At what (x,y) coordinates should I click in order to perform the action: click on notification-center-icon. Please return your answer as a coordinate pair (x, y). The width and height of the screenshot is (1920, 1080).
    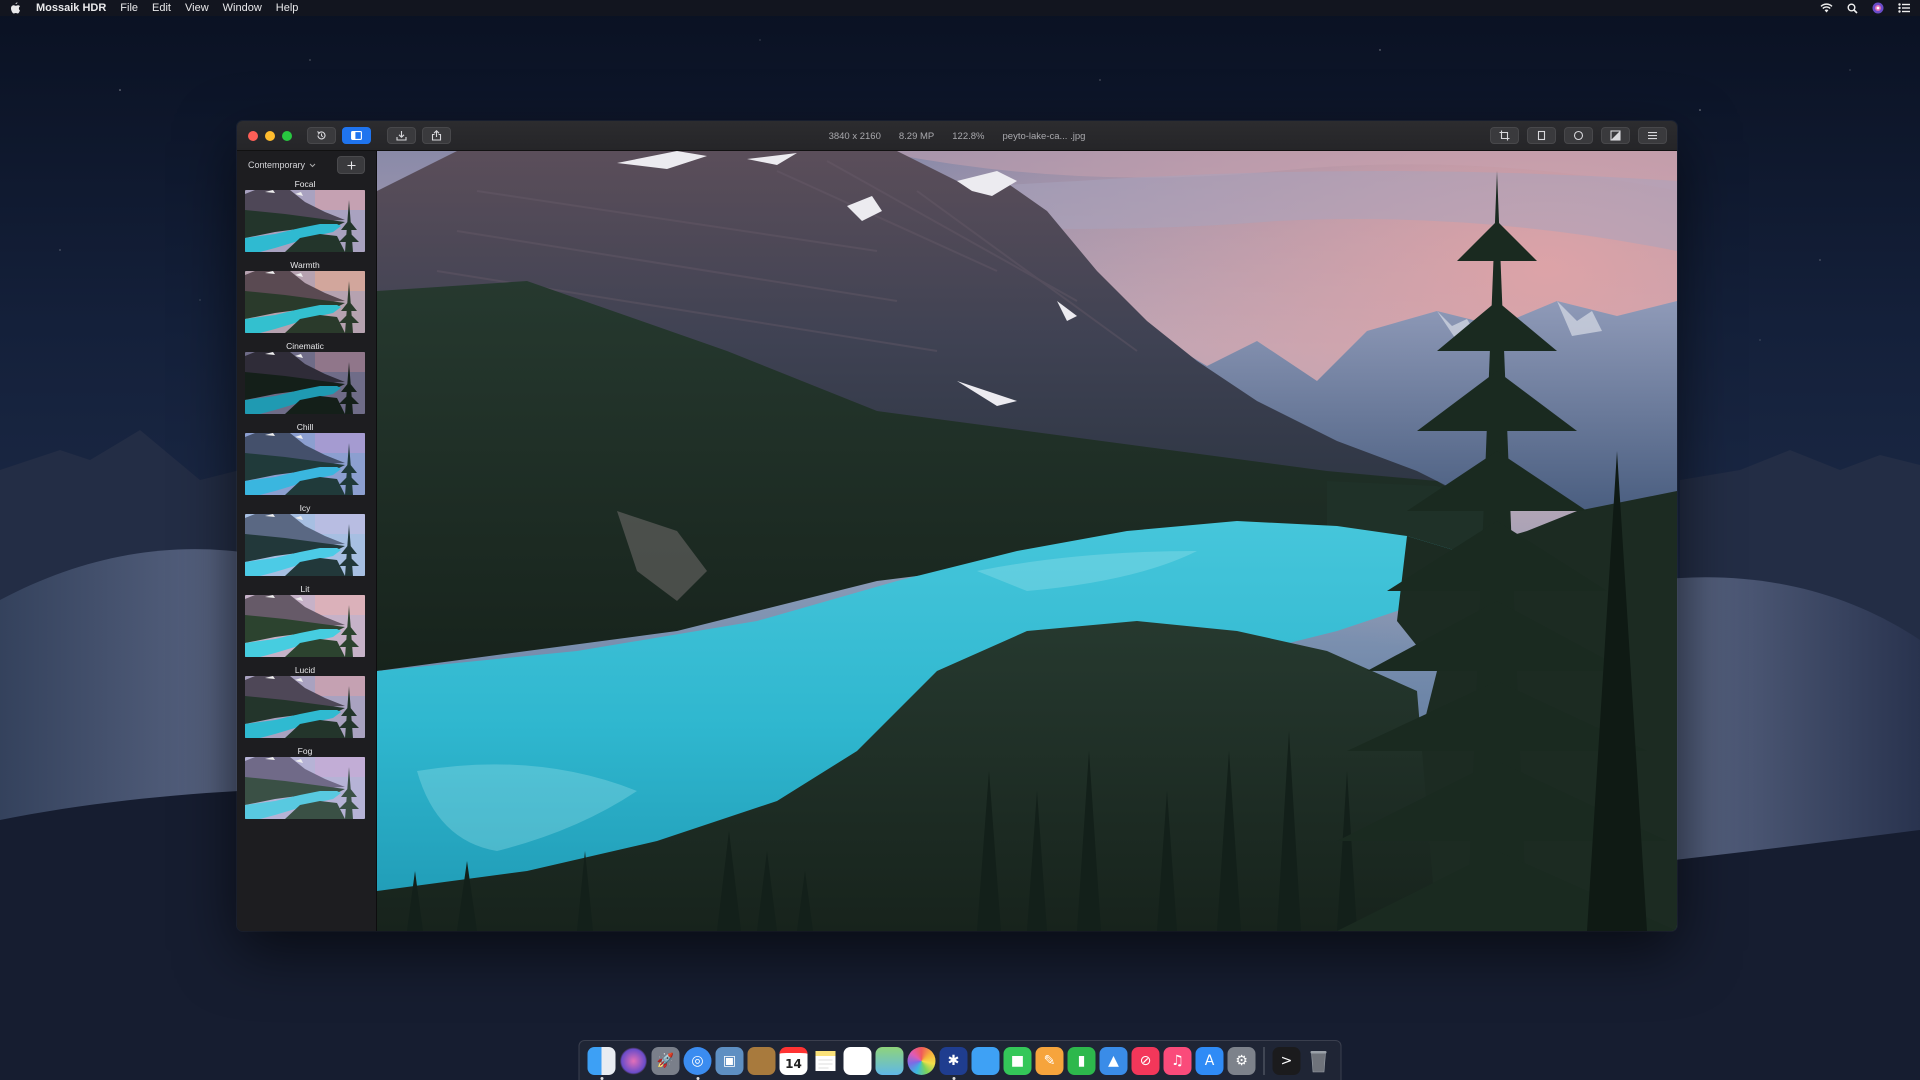
    Looking at the image, I should click on (1904, 8).